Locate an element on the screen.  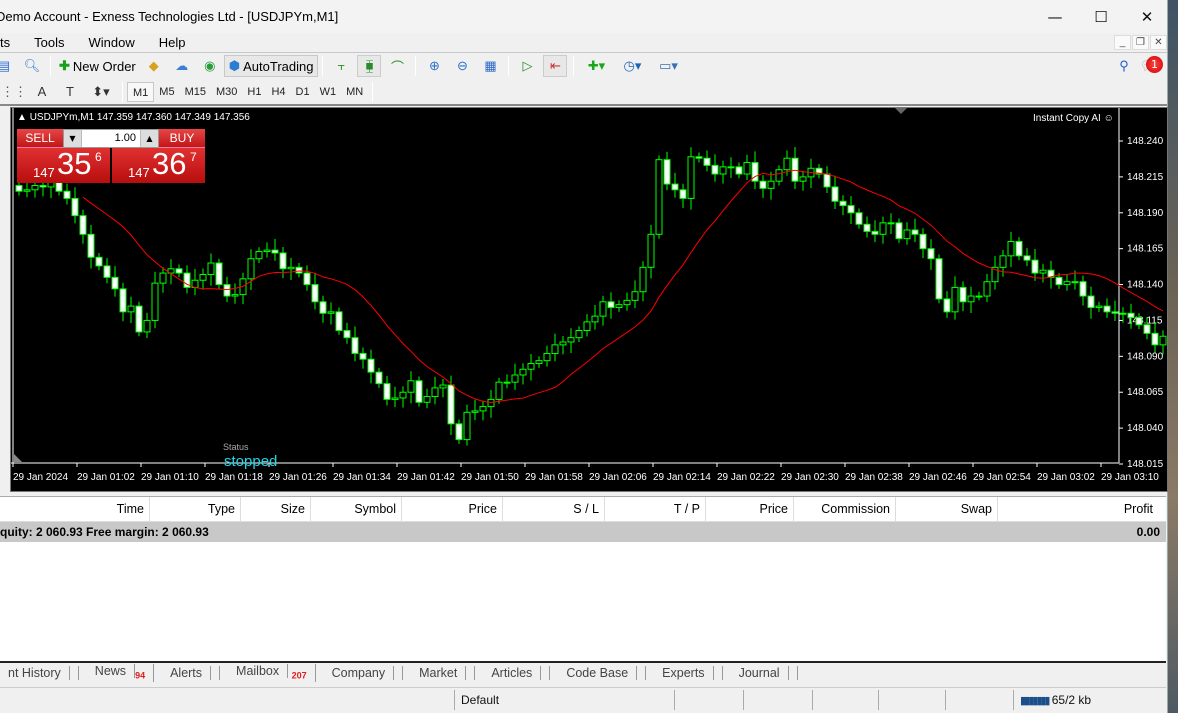
tab-journal: Journal is located at coordinates (760, 673).